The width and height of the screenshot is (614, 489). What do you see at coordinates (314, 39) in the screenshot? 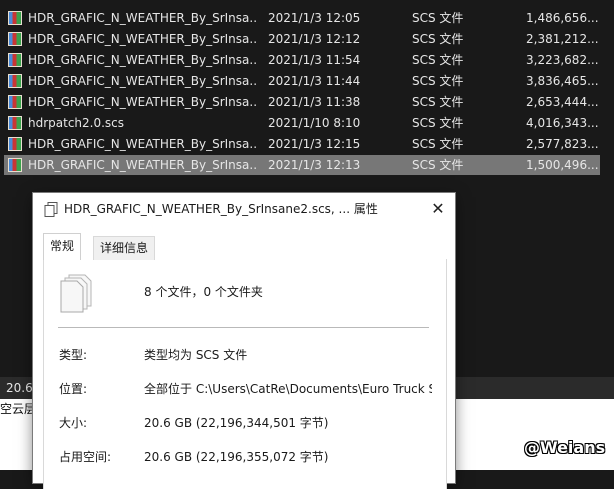
I see `file-date: 2021/1/3 12:12` at bounding box center [314, 39].